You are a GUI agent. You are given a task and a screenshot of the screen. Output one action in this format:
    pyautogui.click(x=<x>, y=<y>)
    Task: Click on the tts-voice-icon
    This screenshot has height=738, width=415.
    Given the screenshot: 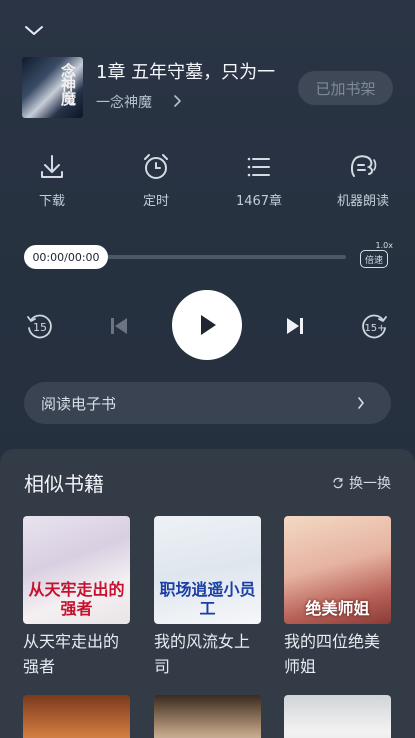 What is the action you would take?
    pyautogui.click(x=363, y=166)
    